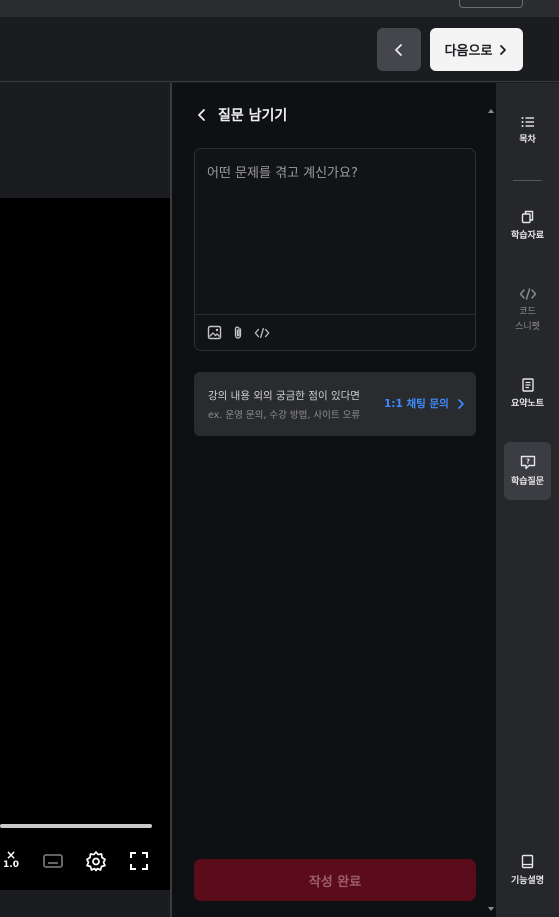 Image resolution: width=559 pixels, height=917 pixels. I want to click on note-icon, so click(527, 384).